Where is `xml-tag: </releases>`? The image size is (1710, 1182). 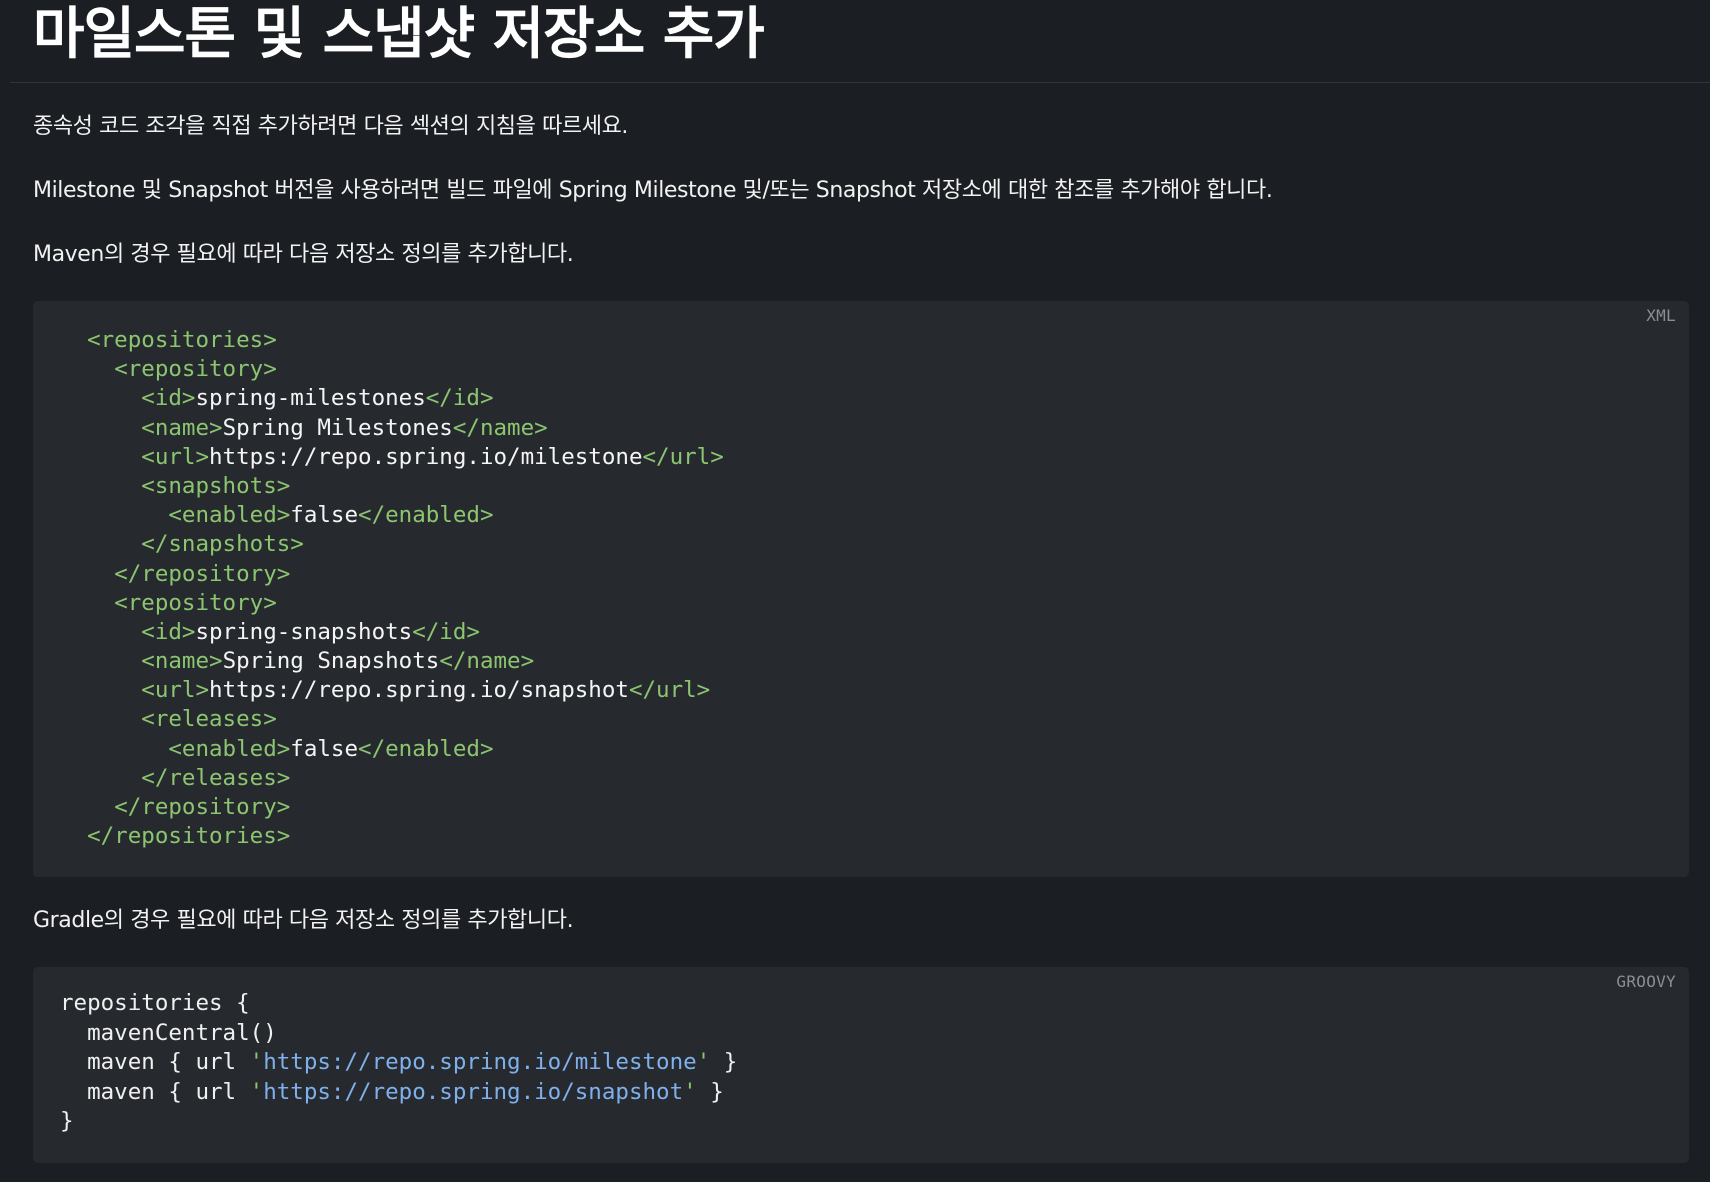
xml-tag: </releases> is located at coordinates (216, 777).